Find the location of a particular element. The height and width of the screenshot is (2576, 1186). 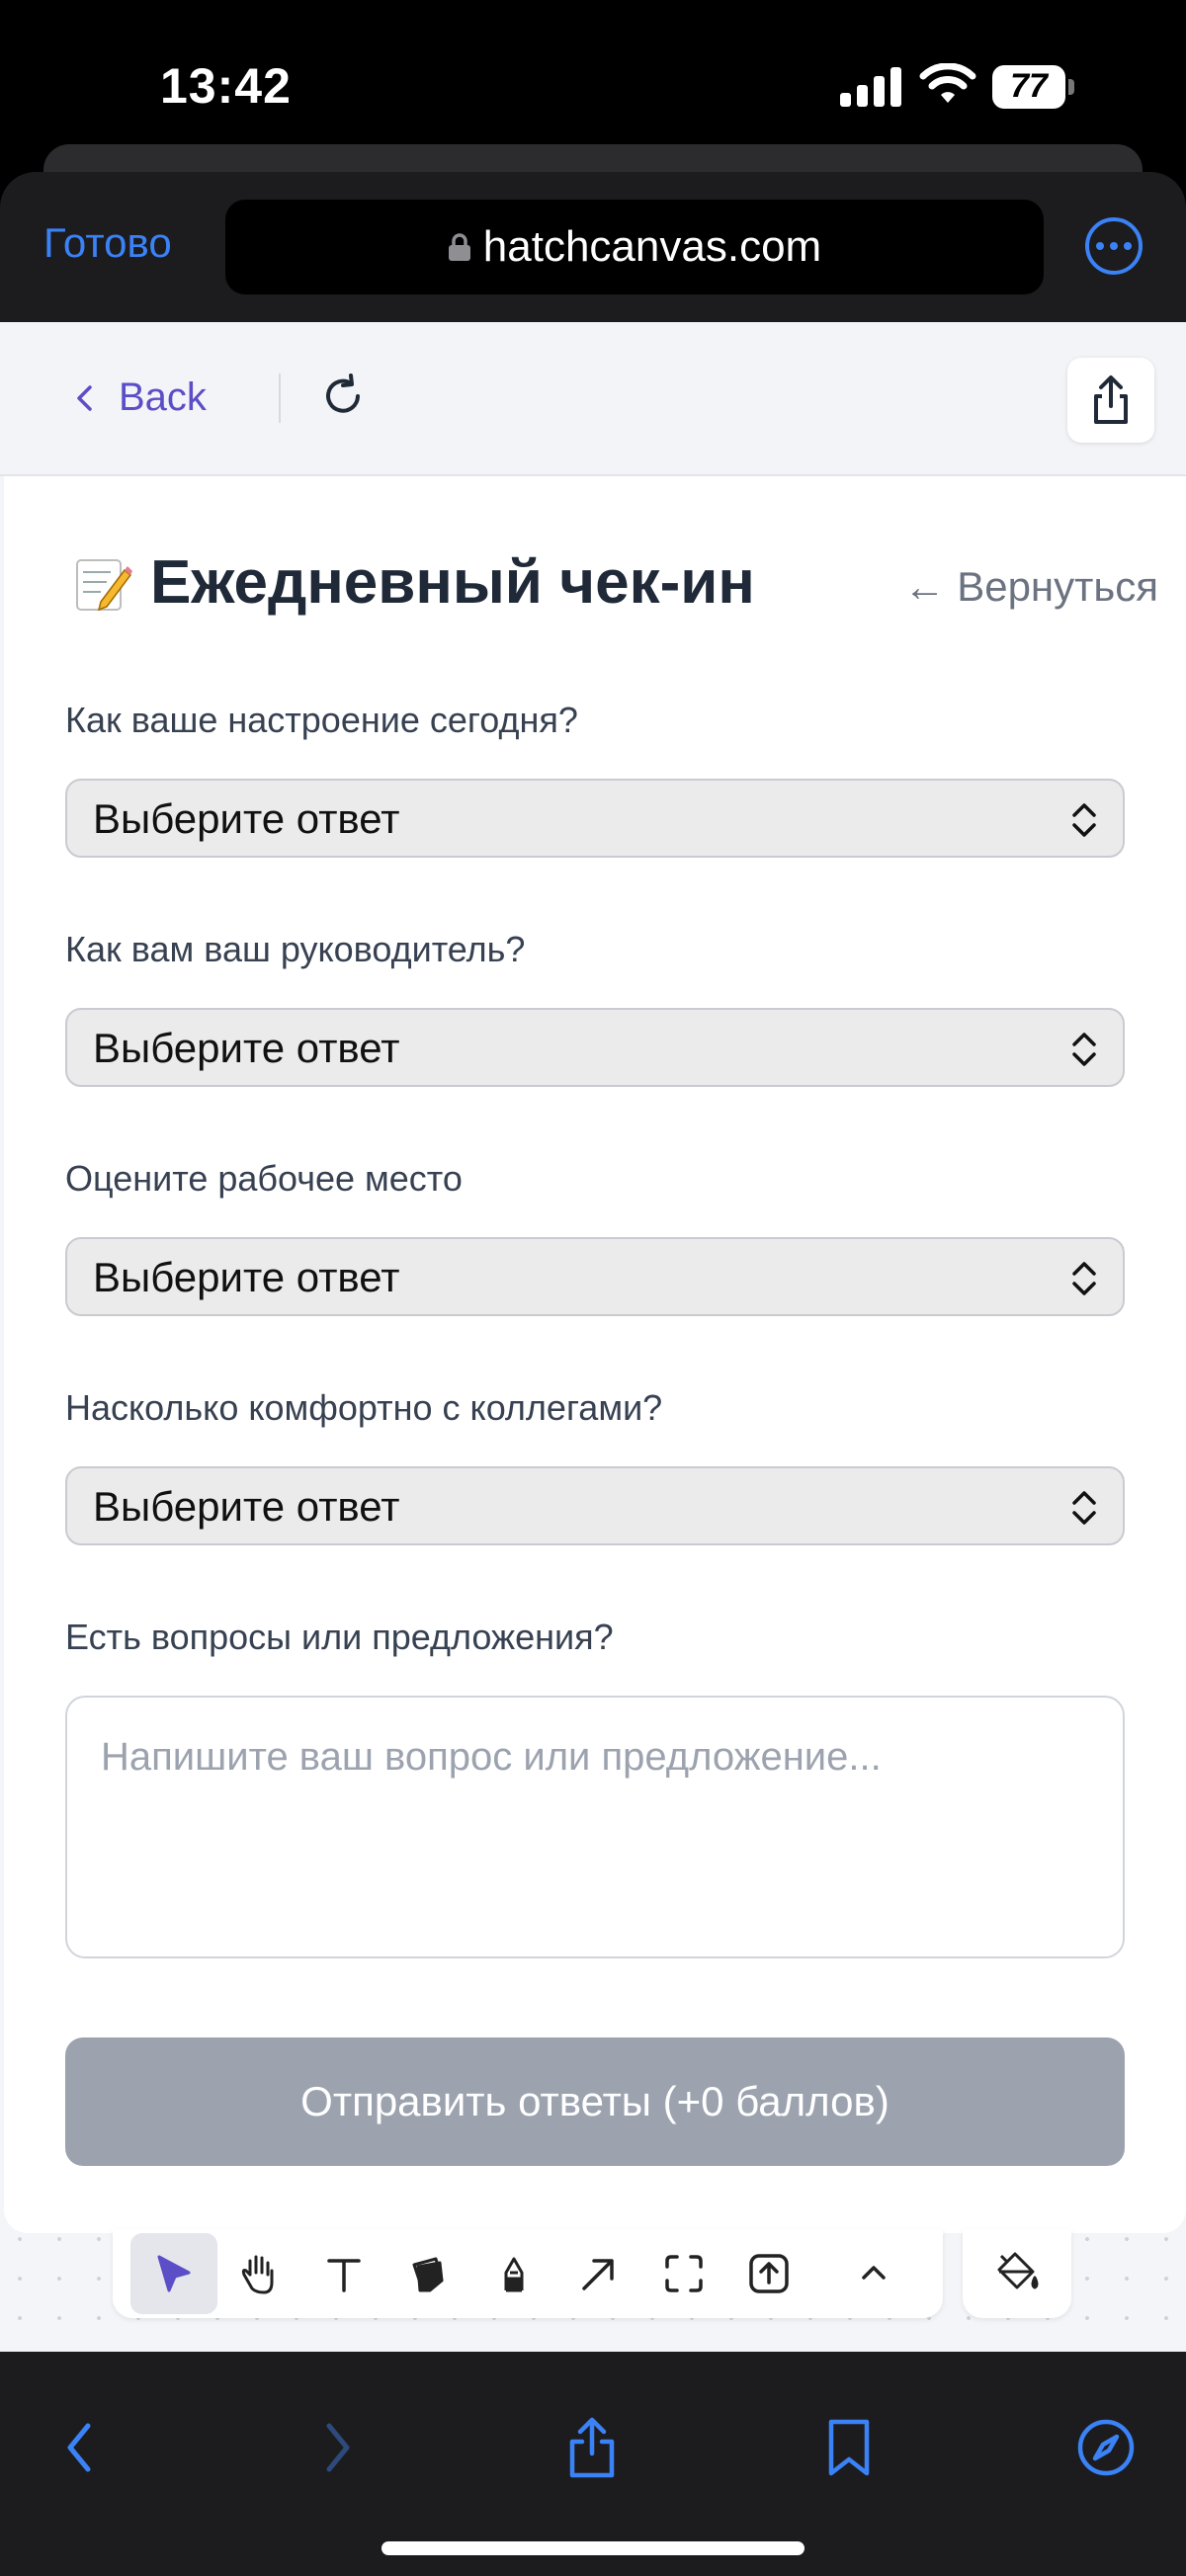

nav-forward-icon is located at coordinates (337, 2447).